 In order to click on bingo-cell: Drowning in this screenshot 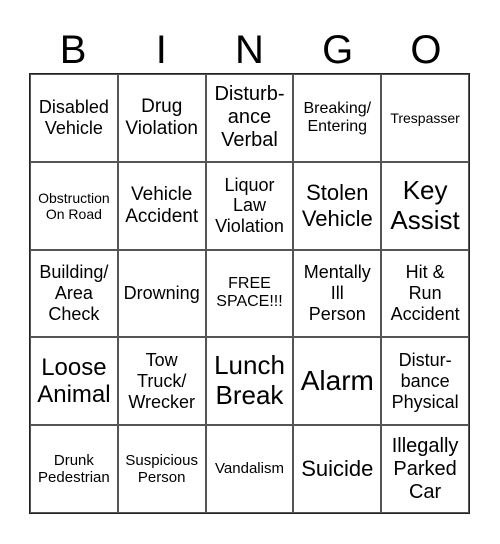, I will do `click(161, 293)`.